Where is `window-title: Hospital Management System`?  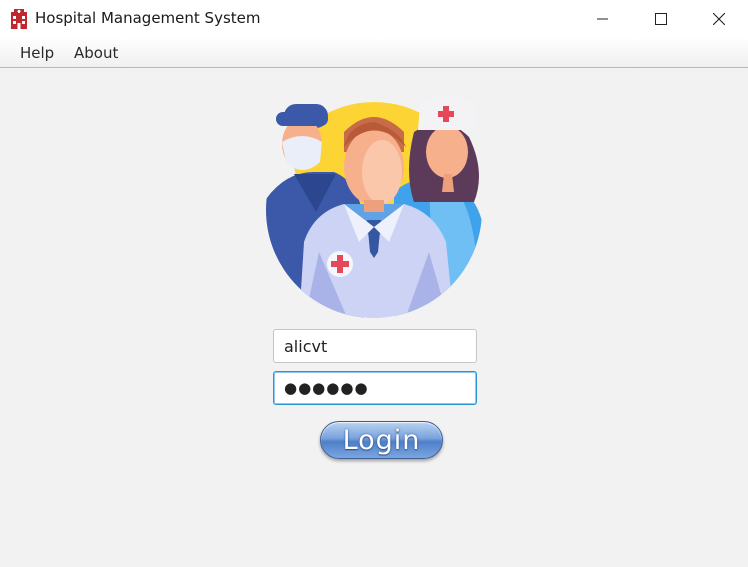
window-title: Hospital Management System is located at coordinates (148, 18).